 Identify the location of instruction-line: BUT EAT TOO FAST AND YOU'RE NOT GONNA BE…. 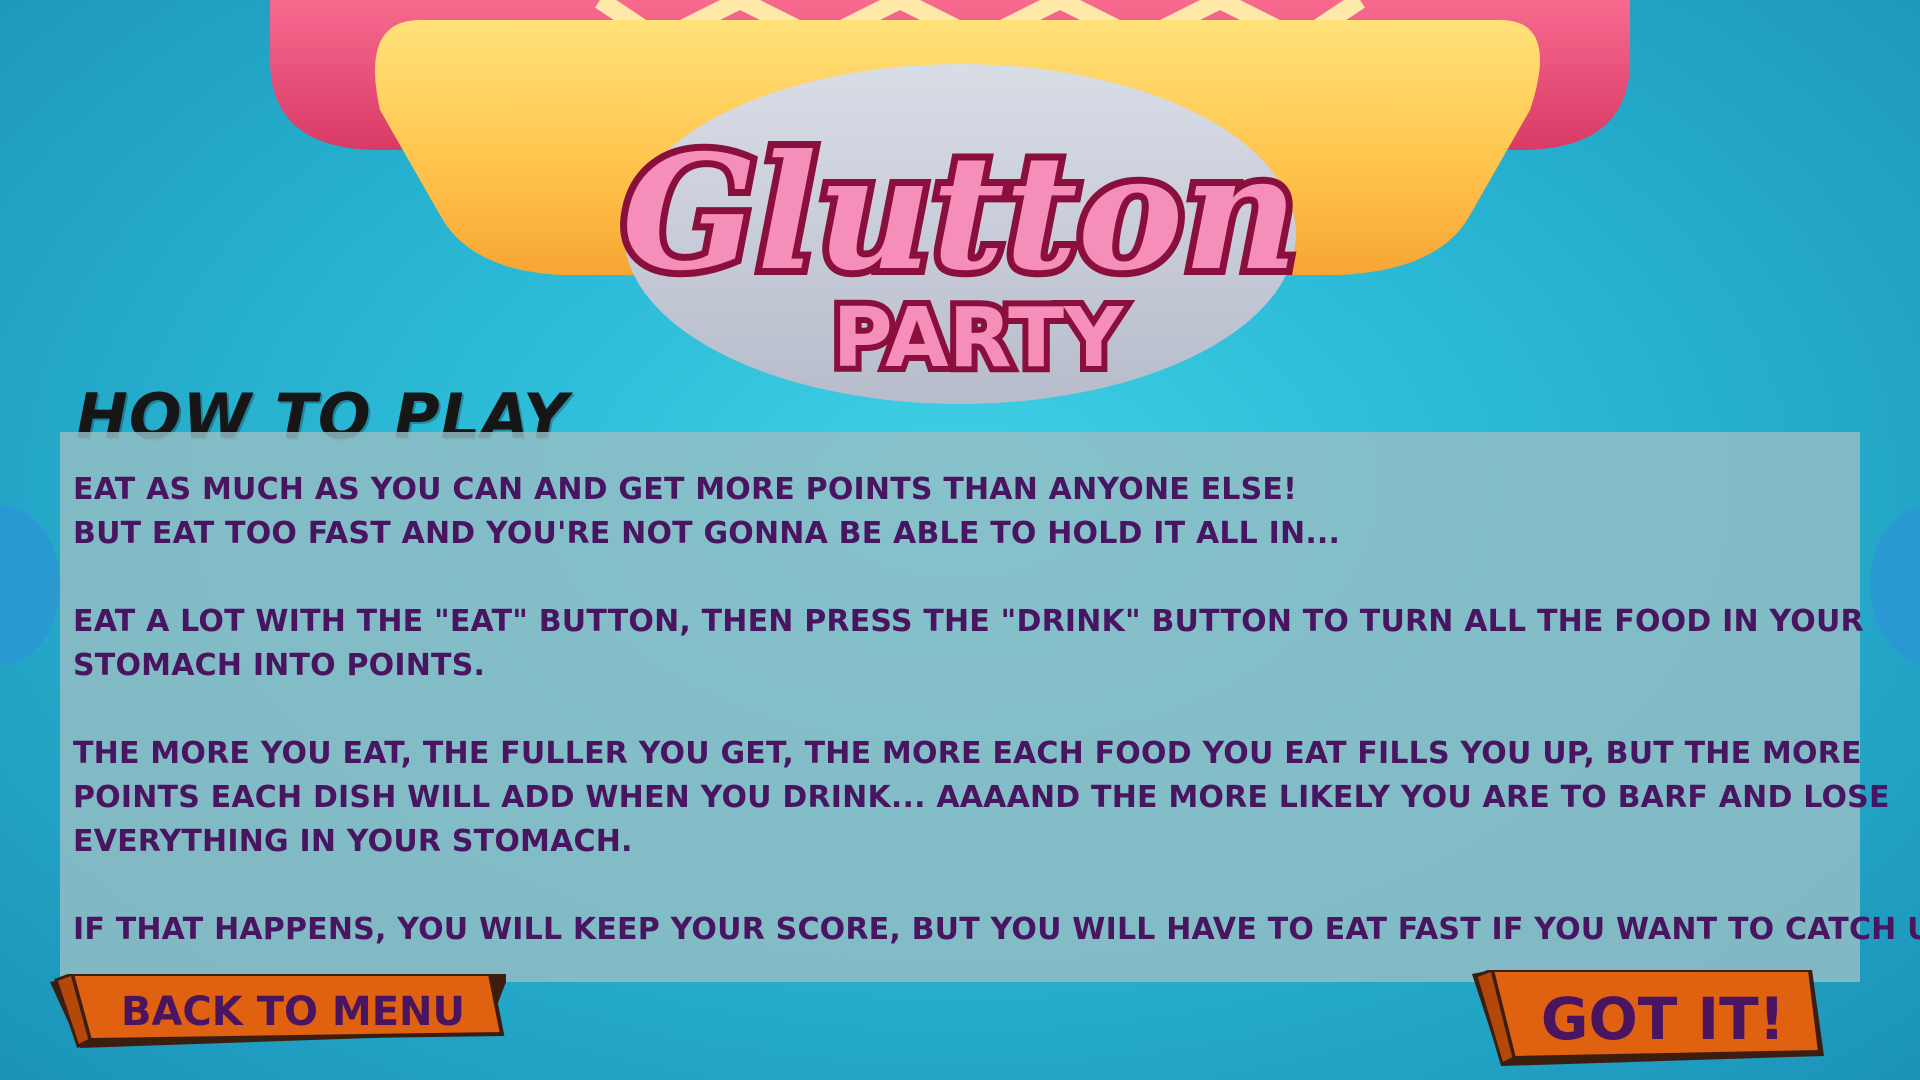
(707, 533).